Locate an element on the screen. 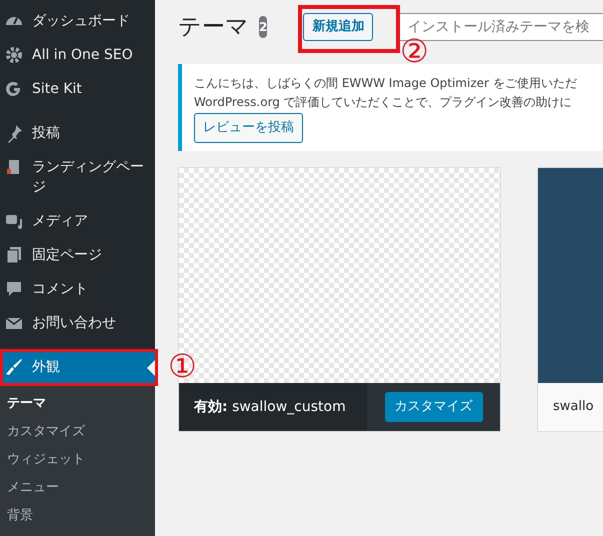 This screenshot has height=536, width=603. submenu-item: 背景 is located at coordinates (77, 516).